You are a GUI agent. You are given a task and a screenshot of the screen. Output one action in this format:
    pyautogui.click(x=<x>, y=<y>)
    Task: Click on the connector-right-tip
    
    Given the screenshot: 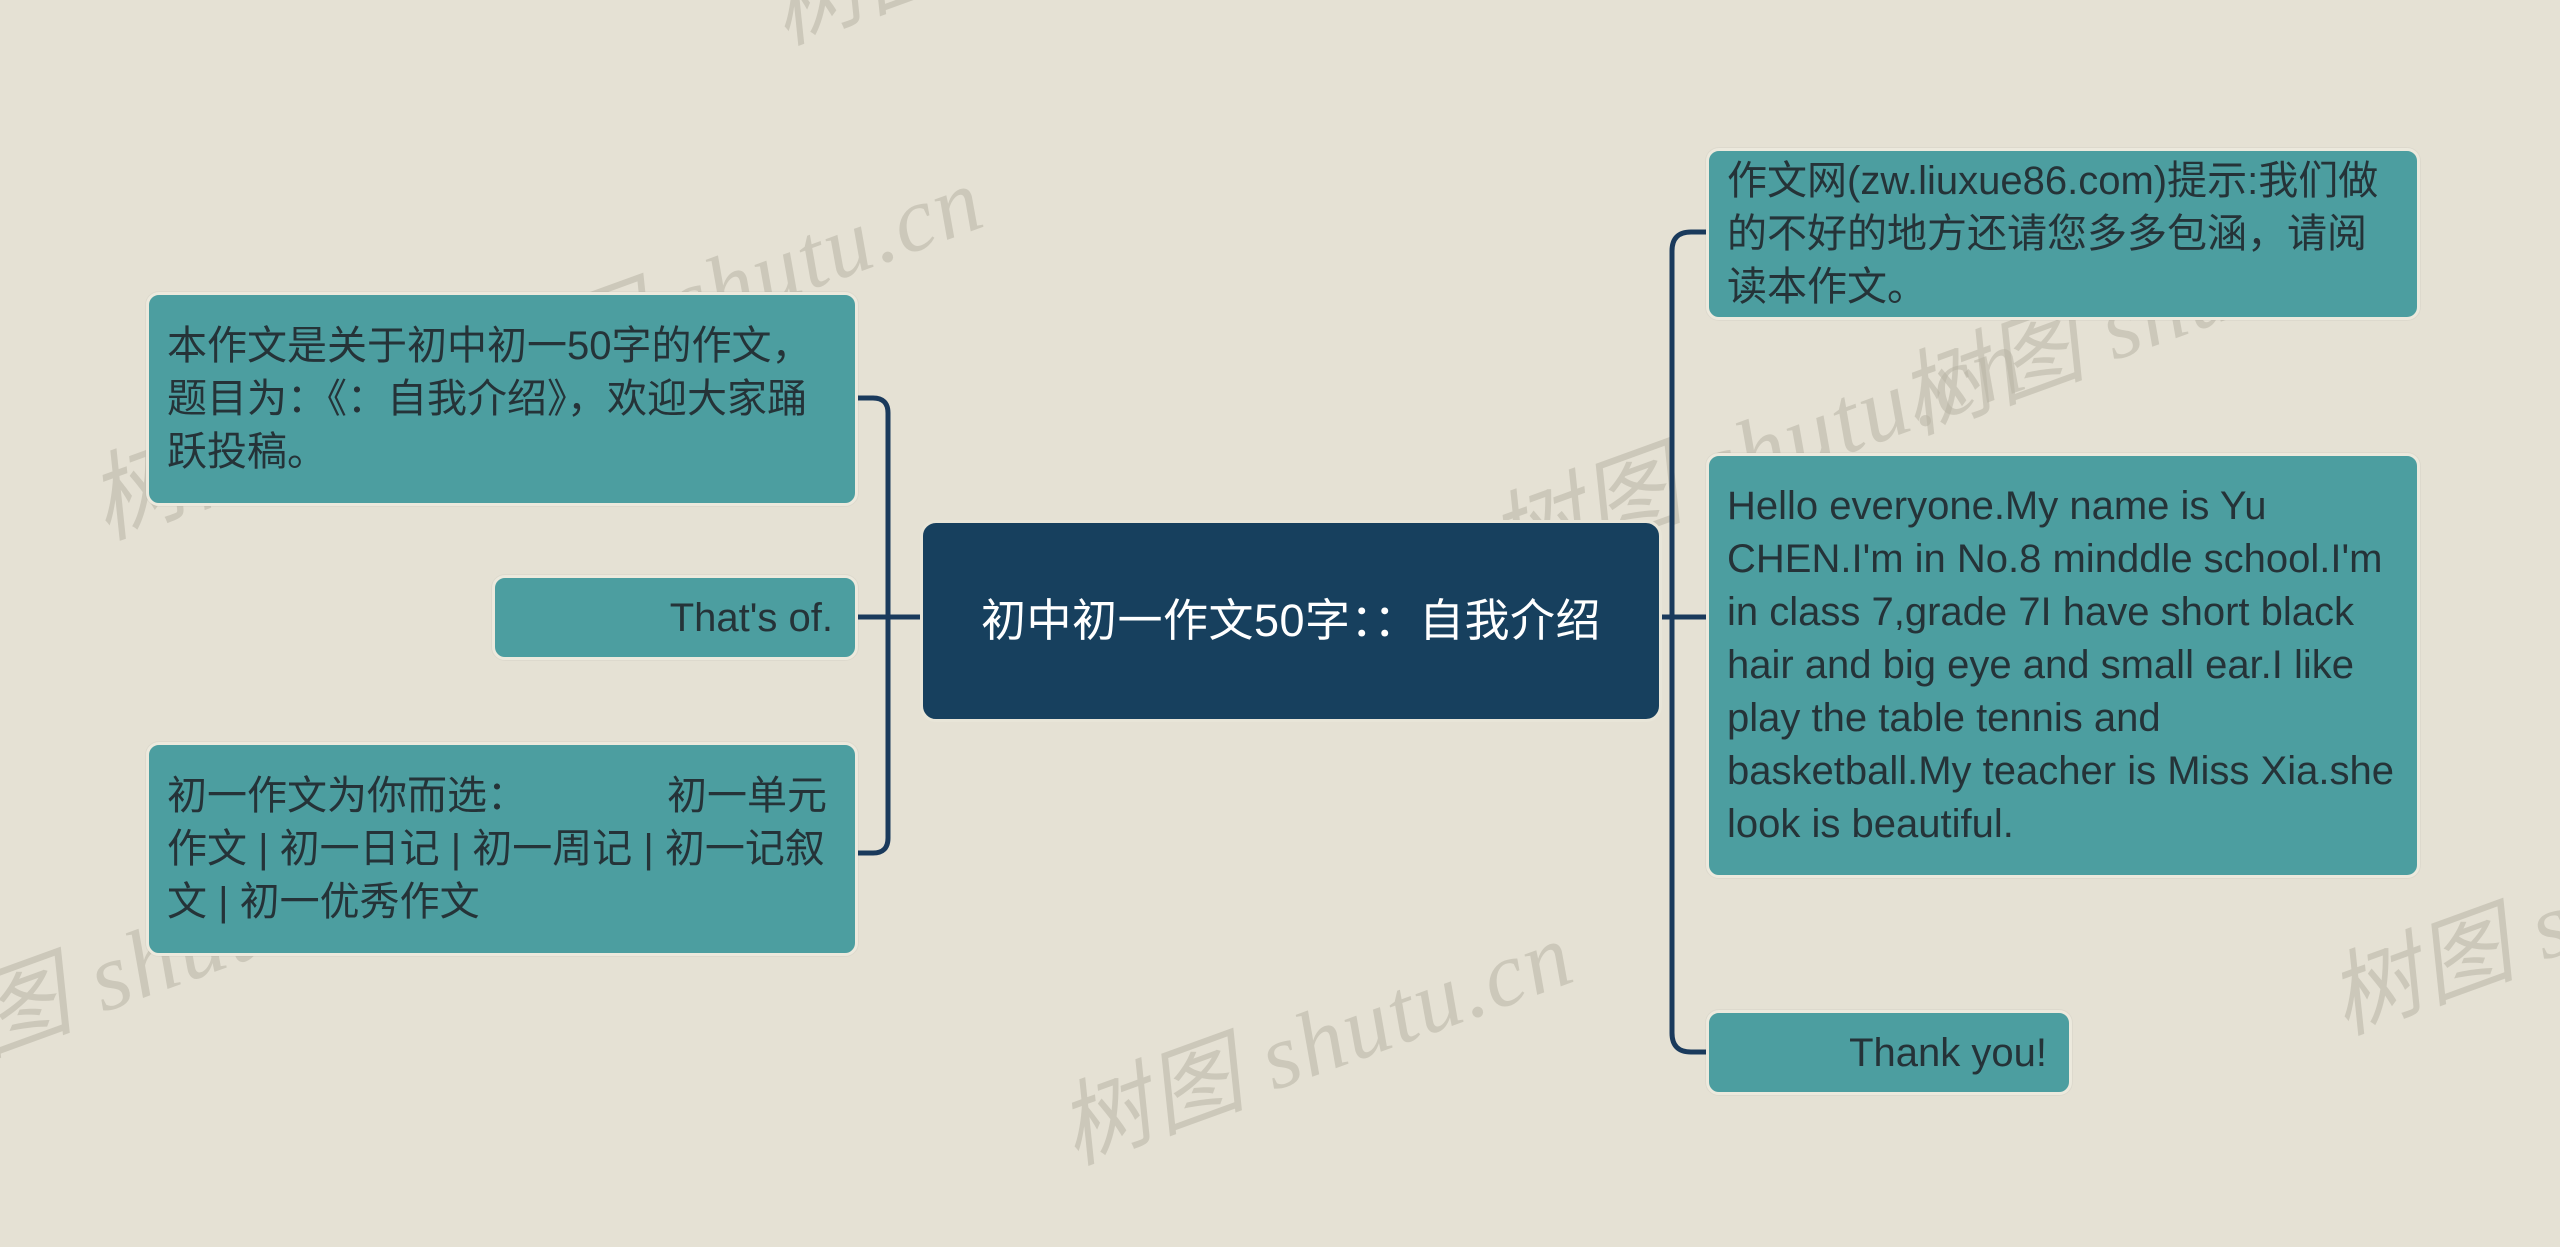 What is the action you would take?
    pyautogui.click(x=1687, y=415)
    